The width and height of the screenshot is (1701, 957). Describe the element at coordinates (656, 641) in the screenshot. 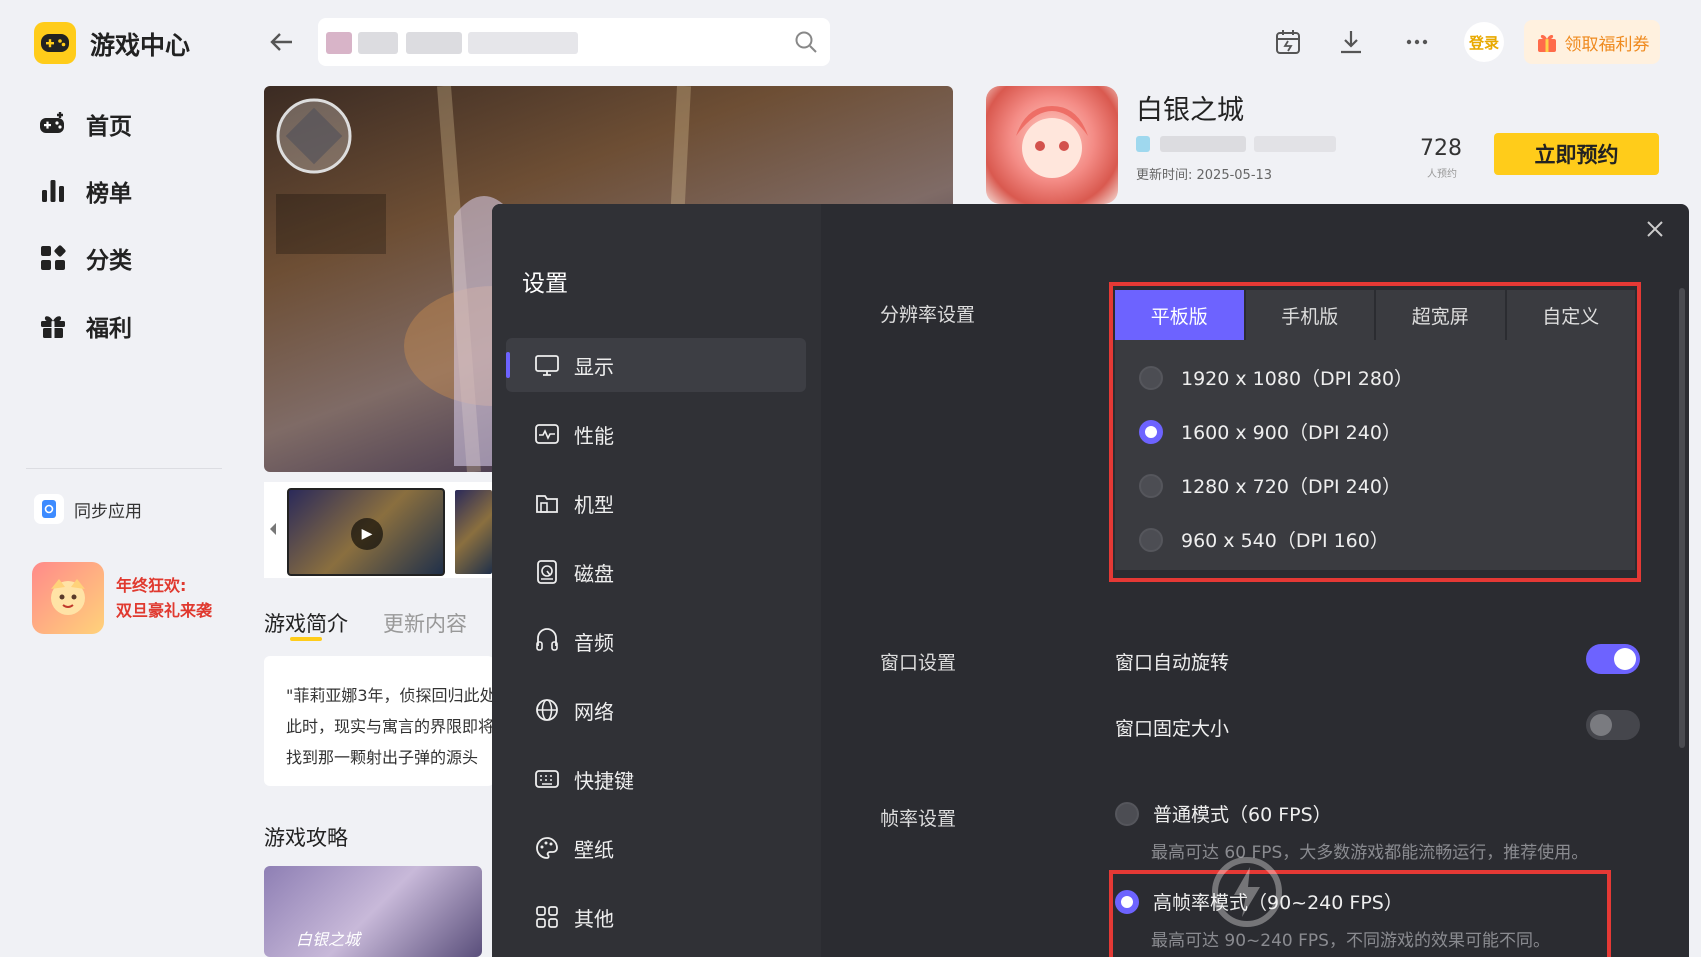

I see `settings-nav-audio: 音频` at that location.